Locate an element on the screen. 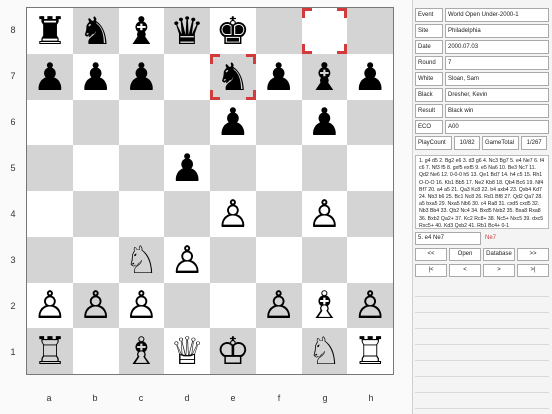 This screenshot has height=414, width=552. piece: ♖ is located at coordinates (50, 351).